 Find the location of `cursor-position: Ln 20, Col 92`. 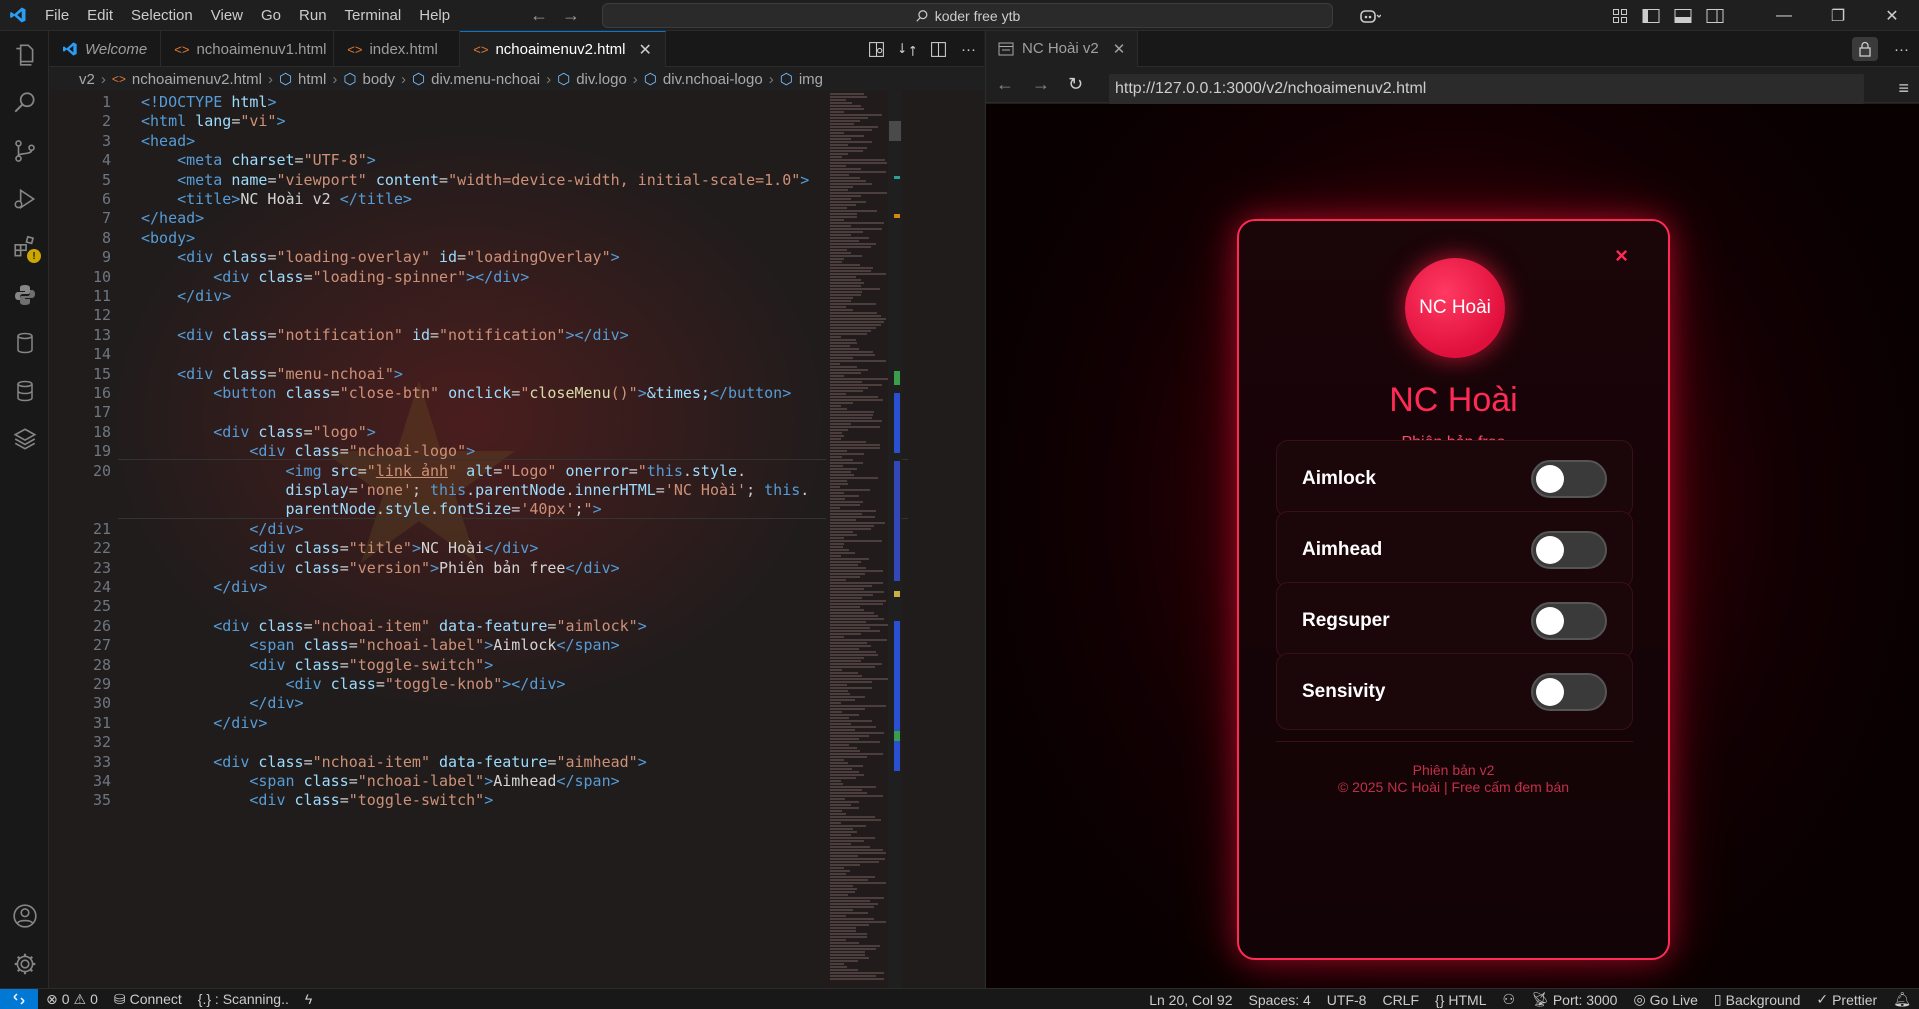

cursor-position: Ln 20, Col 92 is located at coordinates (1190, 1000).